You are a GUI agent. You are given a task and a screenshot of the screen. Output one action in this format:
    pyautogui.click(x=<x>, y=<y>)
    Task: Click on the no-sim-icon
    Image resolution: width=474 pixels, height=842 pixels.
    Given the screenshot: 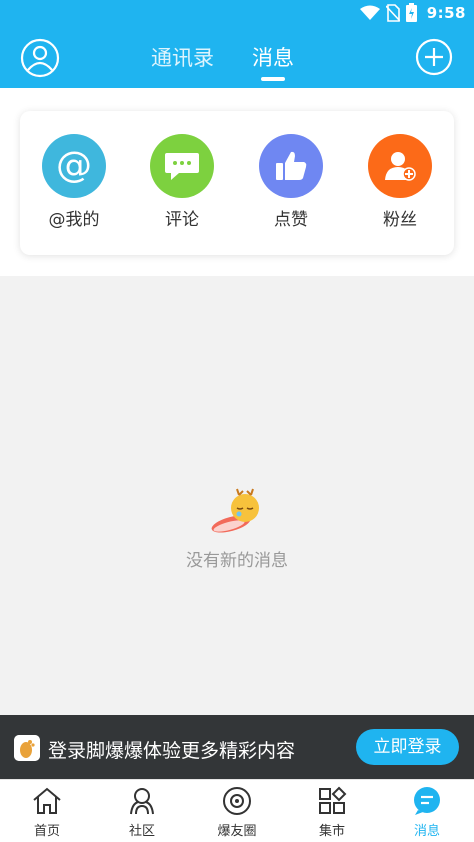 What is the action you would take?
    pyautogui.click(x=392, y=12)
    